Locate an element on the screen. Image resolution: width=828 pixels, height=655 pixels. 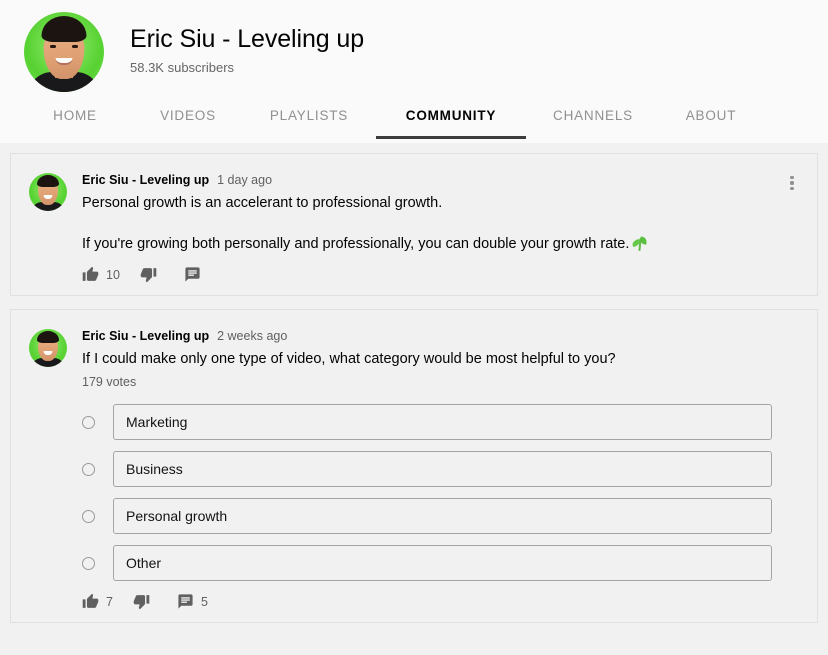
poll-option-business: Business is located at coordinates (441, 469).